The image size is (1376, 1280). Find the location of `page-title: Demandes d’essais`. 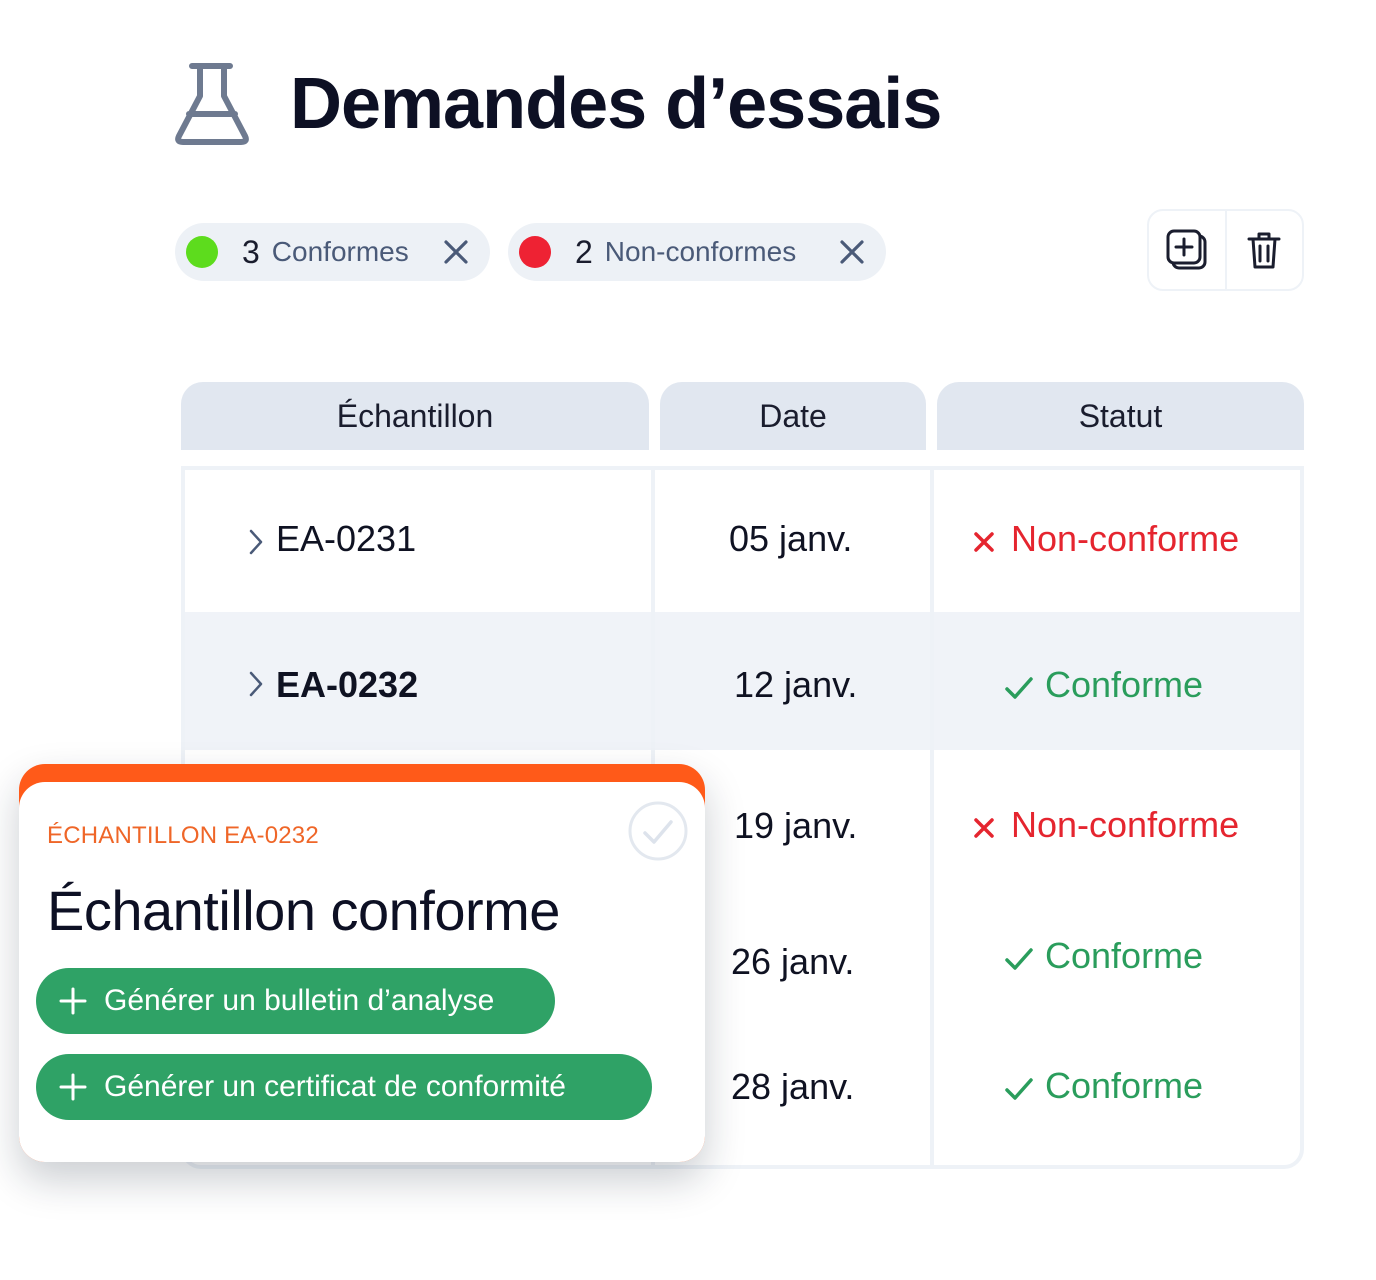

page-title: Demandes d’essais is located at coordinates (616, 104).